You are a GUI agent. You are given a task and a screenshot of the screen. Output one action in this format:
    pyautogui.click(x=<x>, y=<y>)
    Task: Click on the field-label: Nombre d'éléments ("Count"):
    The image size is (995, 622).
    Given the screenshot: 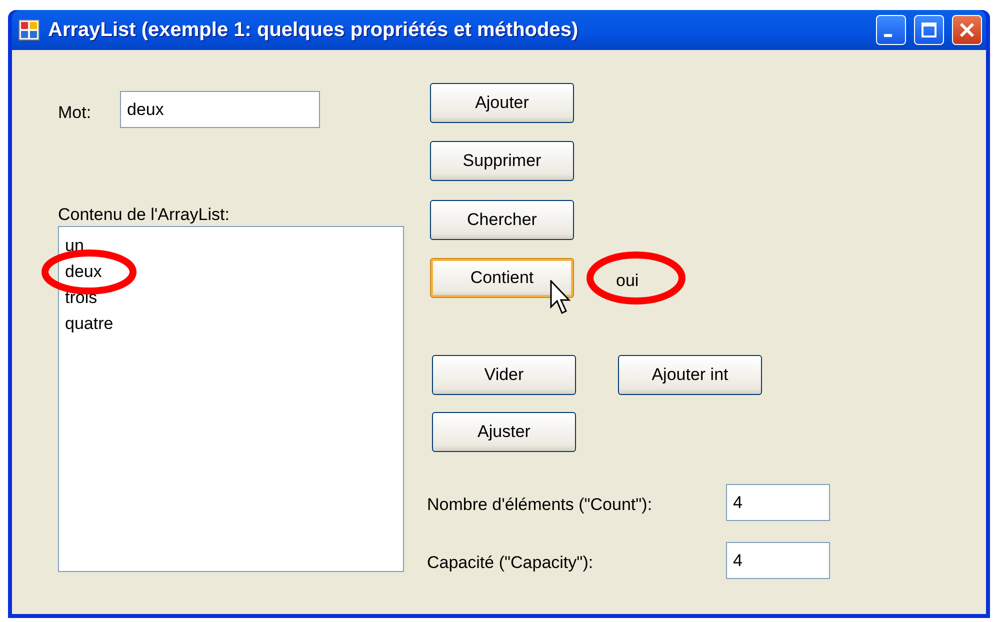 What is the action you would take?
    pyautogui.click(x=539, y=505)
    